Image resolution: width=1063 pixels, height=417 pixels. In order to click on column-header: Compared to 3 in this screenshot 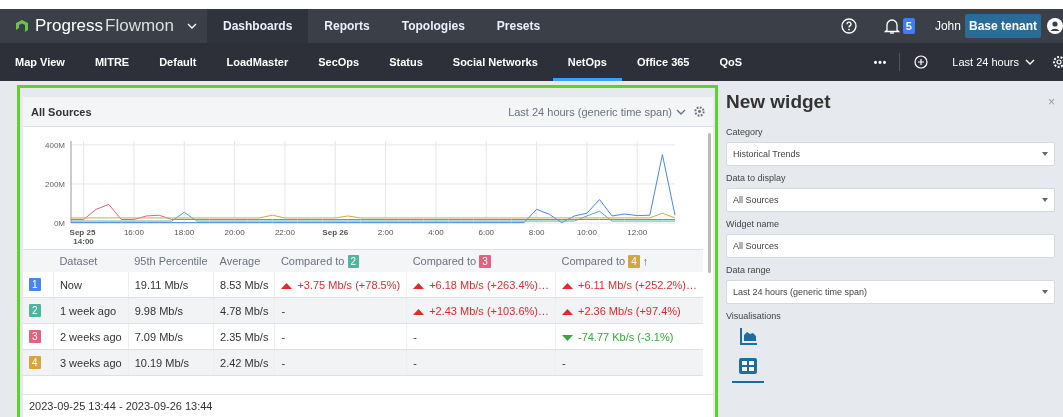, I will do `click(481, 260)`.